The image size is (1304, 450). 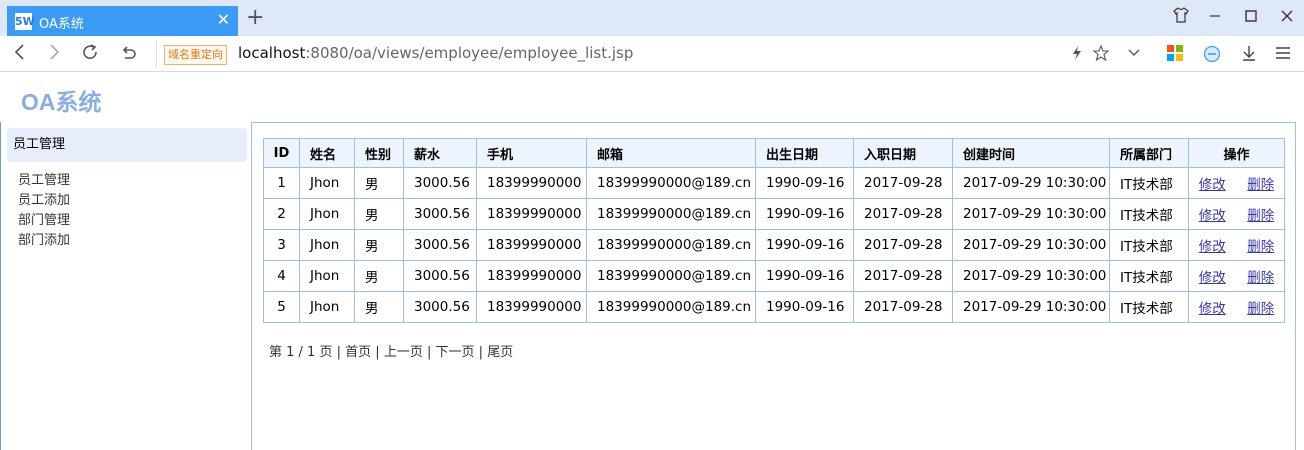 I want to click on prev-page-link: 上一页, so click(x=403, y=352).